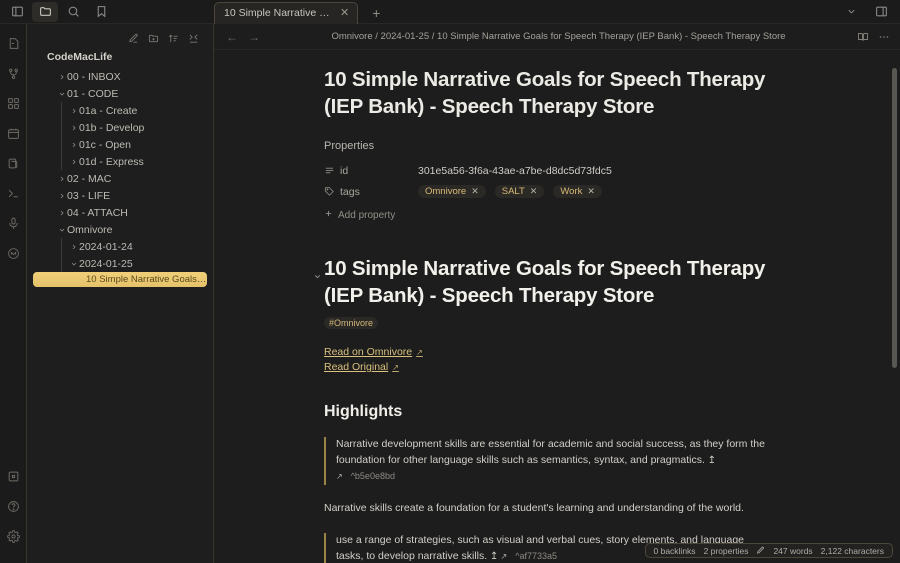  Describe the element at coordinates (446, 192) in the screenshot. I see `tag-chip-label: Omnivore` at that location.